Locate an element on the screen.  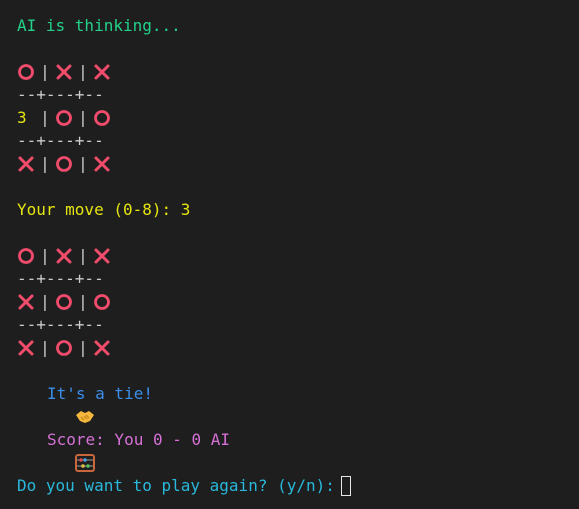
score-text: Score: You 0 - 0 AI is located at coordinates (139, 439).